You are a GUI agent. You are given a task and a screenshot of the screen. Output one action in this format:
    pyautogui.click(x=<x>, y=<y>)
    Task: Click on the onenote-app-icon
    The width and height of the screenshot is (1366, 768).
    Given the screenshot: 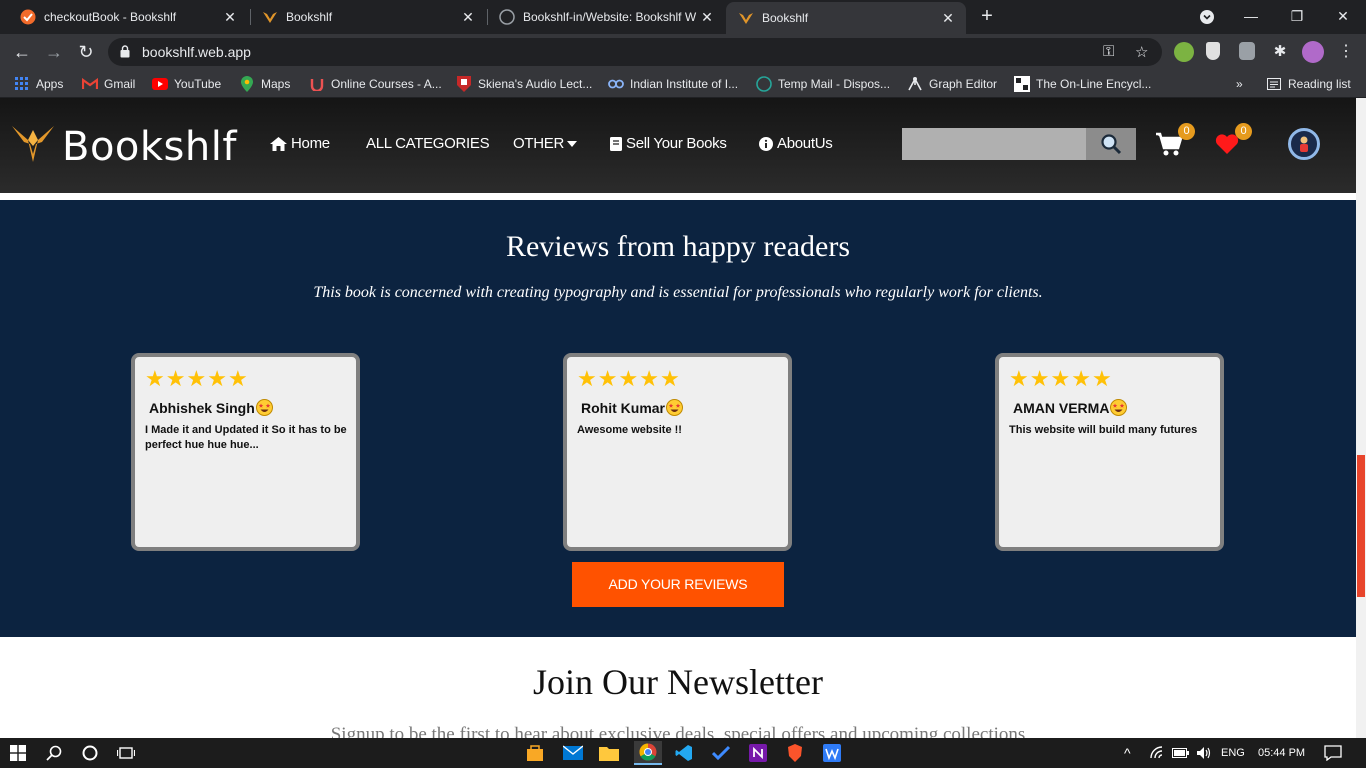 What is the action you would take?
    pyautogui.click(x=758, y=753)
    